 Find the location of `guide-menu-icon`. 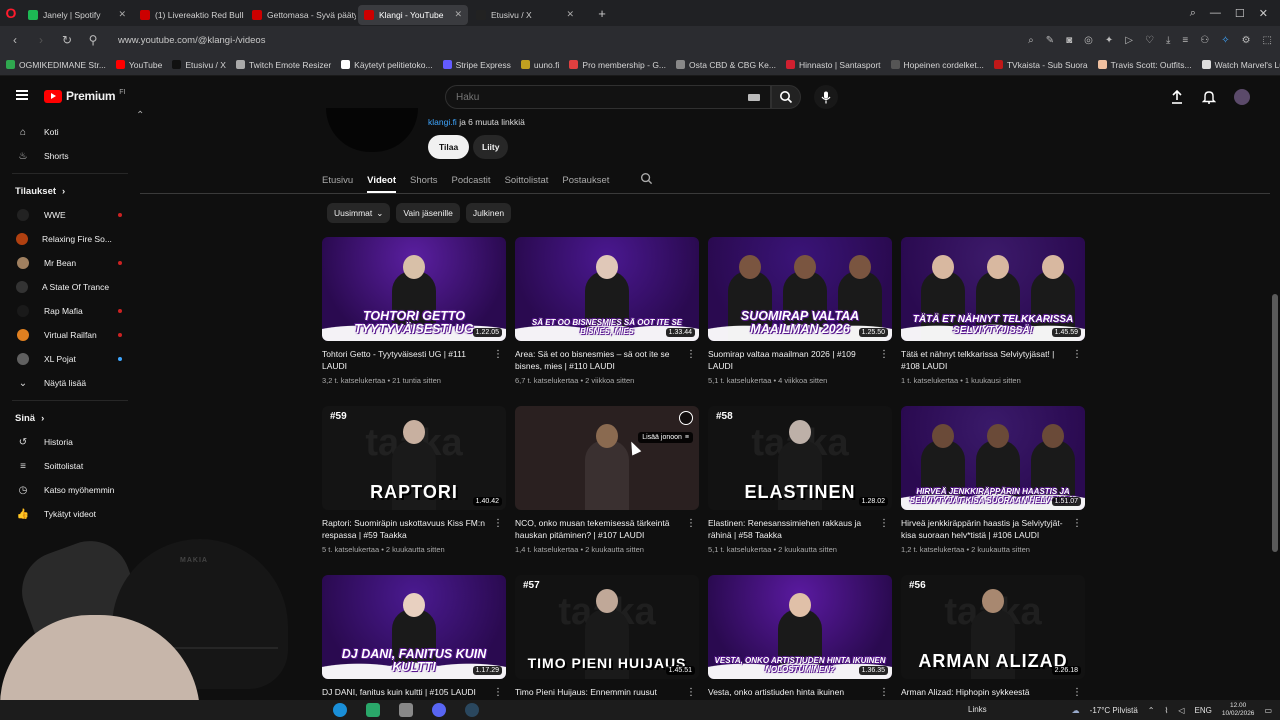

guide-menu-icon is located at coordinates (22, 95).